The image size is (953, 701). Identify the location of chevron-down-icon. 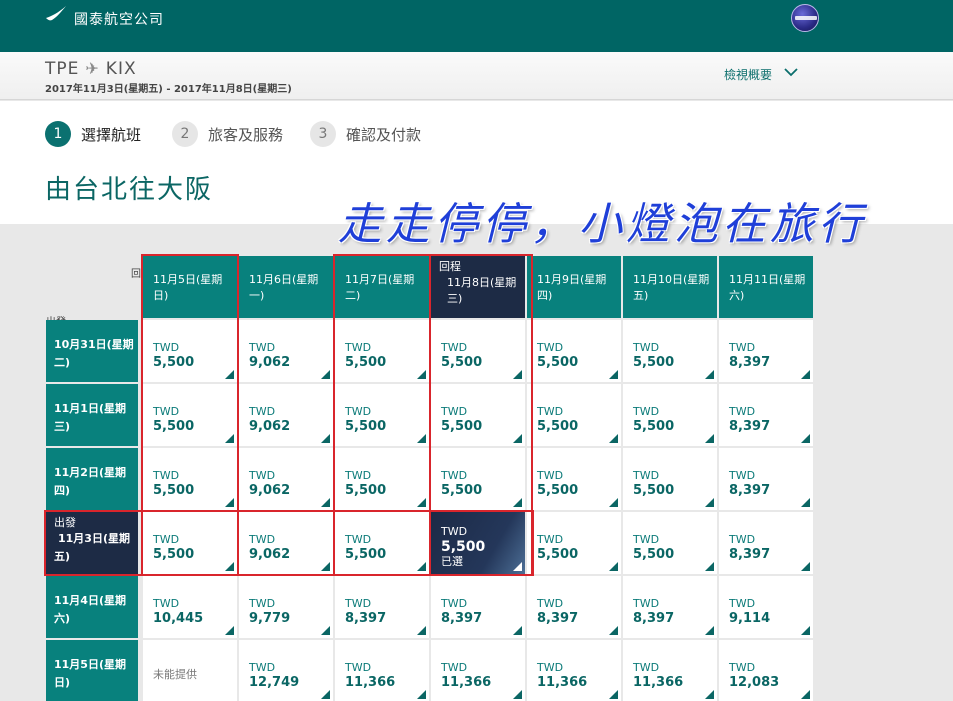
(791, 72).